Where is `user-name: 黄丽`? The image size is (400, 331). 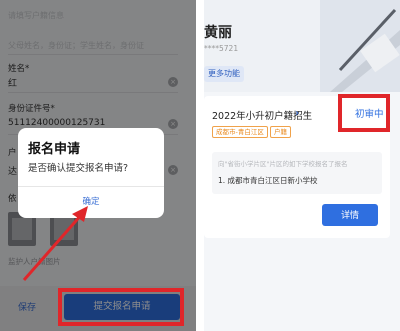 user-name: 黄丽 is located at coordinates (218, 33).